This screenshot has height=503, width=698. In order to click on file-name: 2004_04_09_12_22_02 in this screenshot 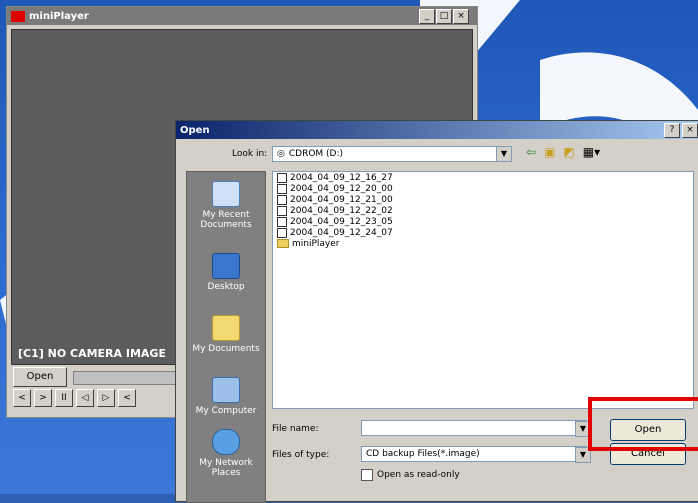, I will do `click(341, 210)`.